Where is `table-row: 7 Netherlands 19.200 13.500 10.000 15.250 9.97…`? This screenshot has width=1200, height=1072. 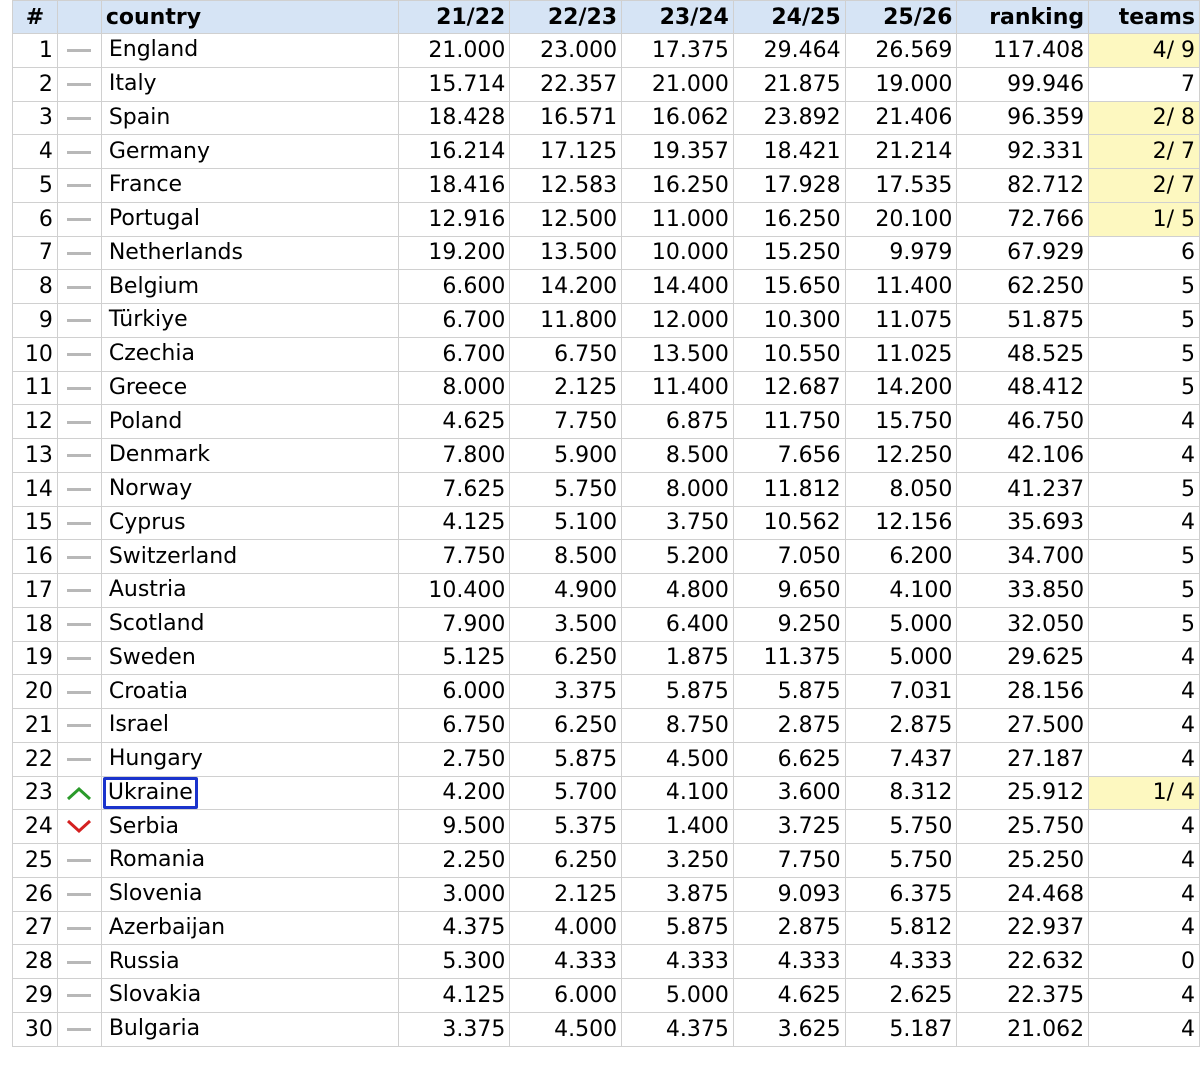
table-row: 7 Netherlands 19.200 13.500 10.000 15.250 9.97… is located at coordinates (606, 253).